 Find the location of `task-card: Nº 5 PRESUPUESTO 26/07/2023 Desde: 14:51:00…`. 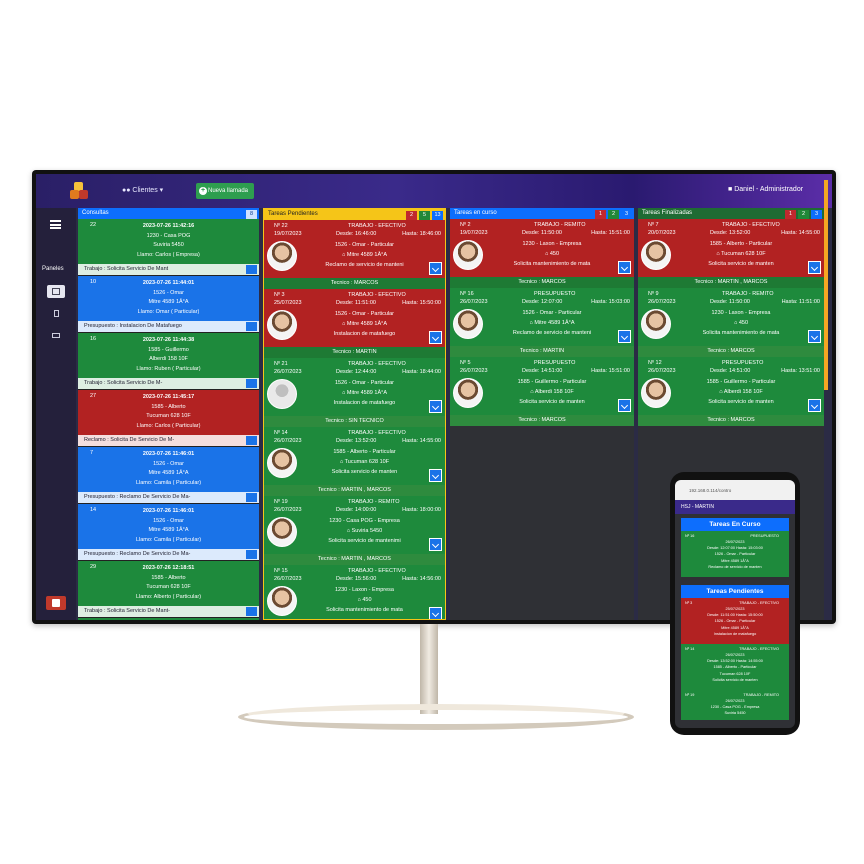

task-card: Nº 5 PRESUPUESTO 26/07/2023 Desde: 14:51:00… is located at coordinates (542, 391).